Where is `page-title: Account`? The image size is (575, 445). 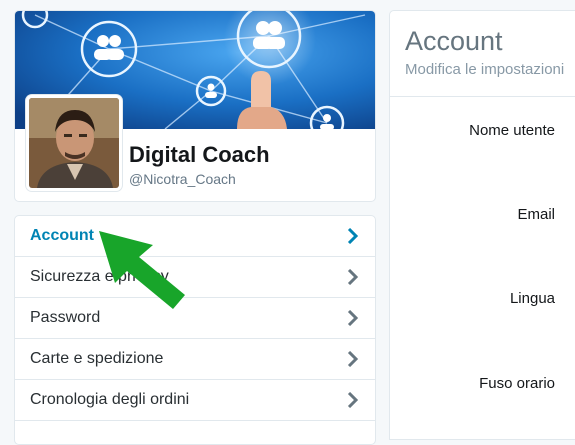
page-title: Account is located at coordinates (454, 41).